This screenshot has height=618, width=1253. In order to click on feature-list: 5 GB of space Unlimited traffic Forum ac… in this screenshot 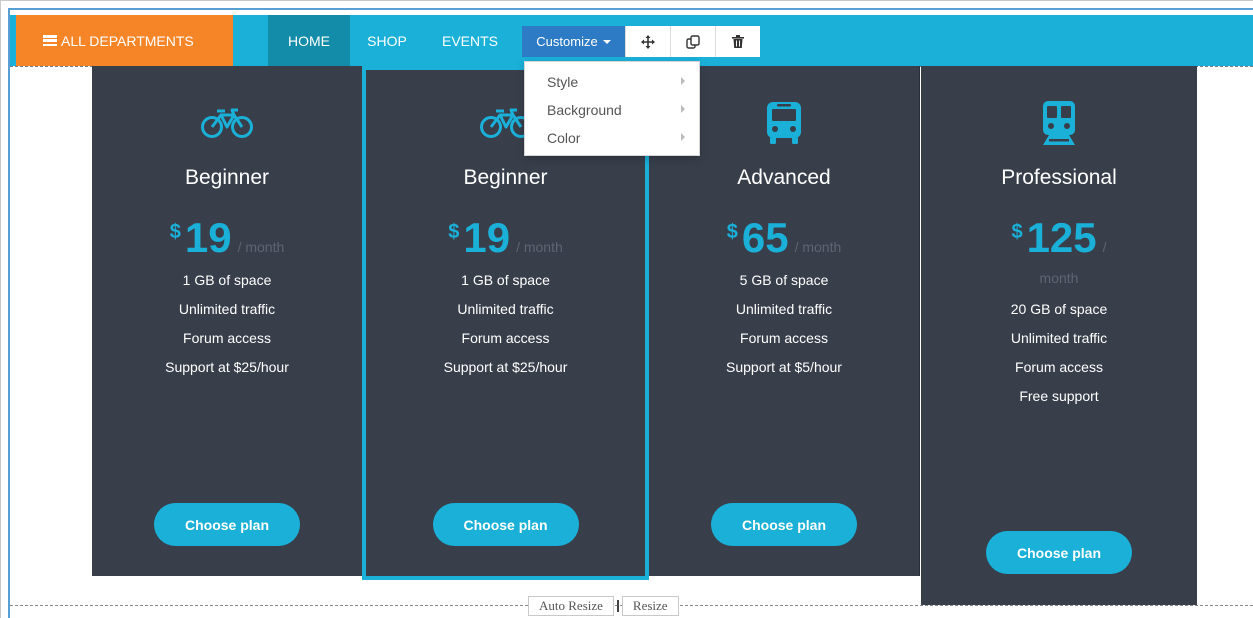, I will do `click(784, 324)`.